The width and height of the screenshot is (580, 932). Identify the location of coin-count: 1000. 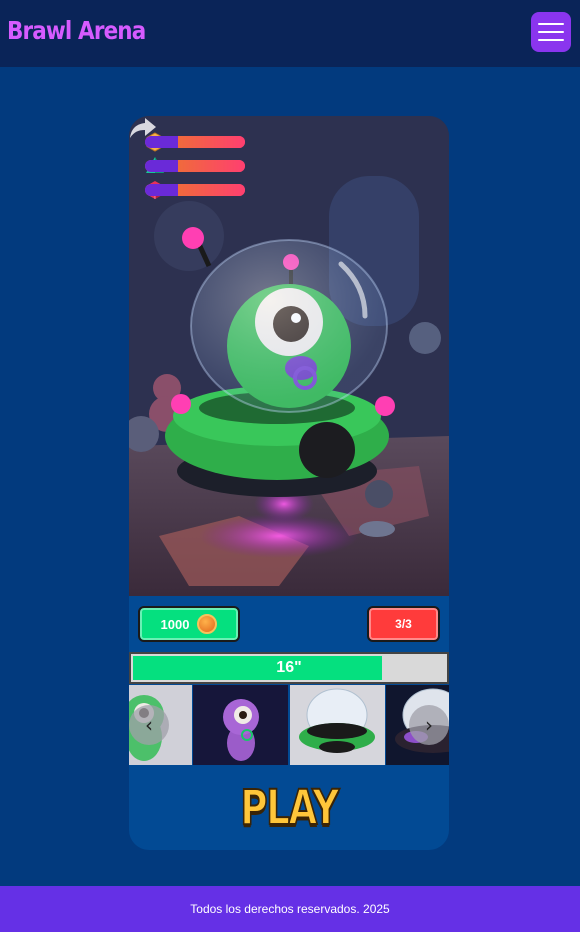
(175, 624).